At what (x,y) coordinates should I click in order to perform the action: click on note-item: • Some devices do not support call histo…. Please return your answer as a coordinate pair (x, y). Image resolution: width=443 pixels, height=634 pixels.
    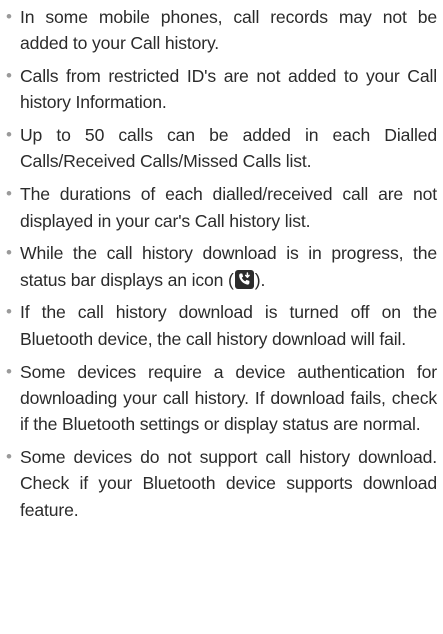
    Looking at the image, I should click on (221, 483).